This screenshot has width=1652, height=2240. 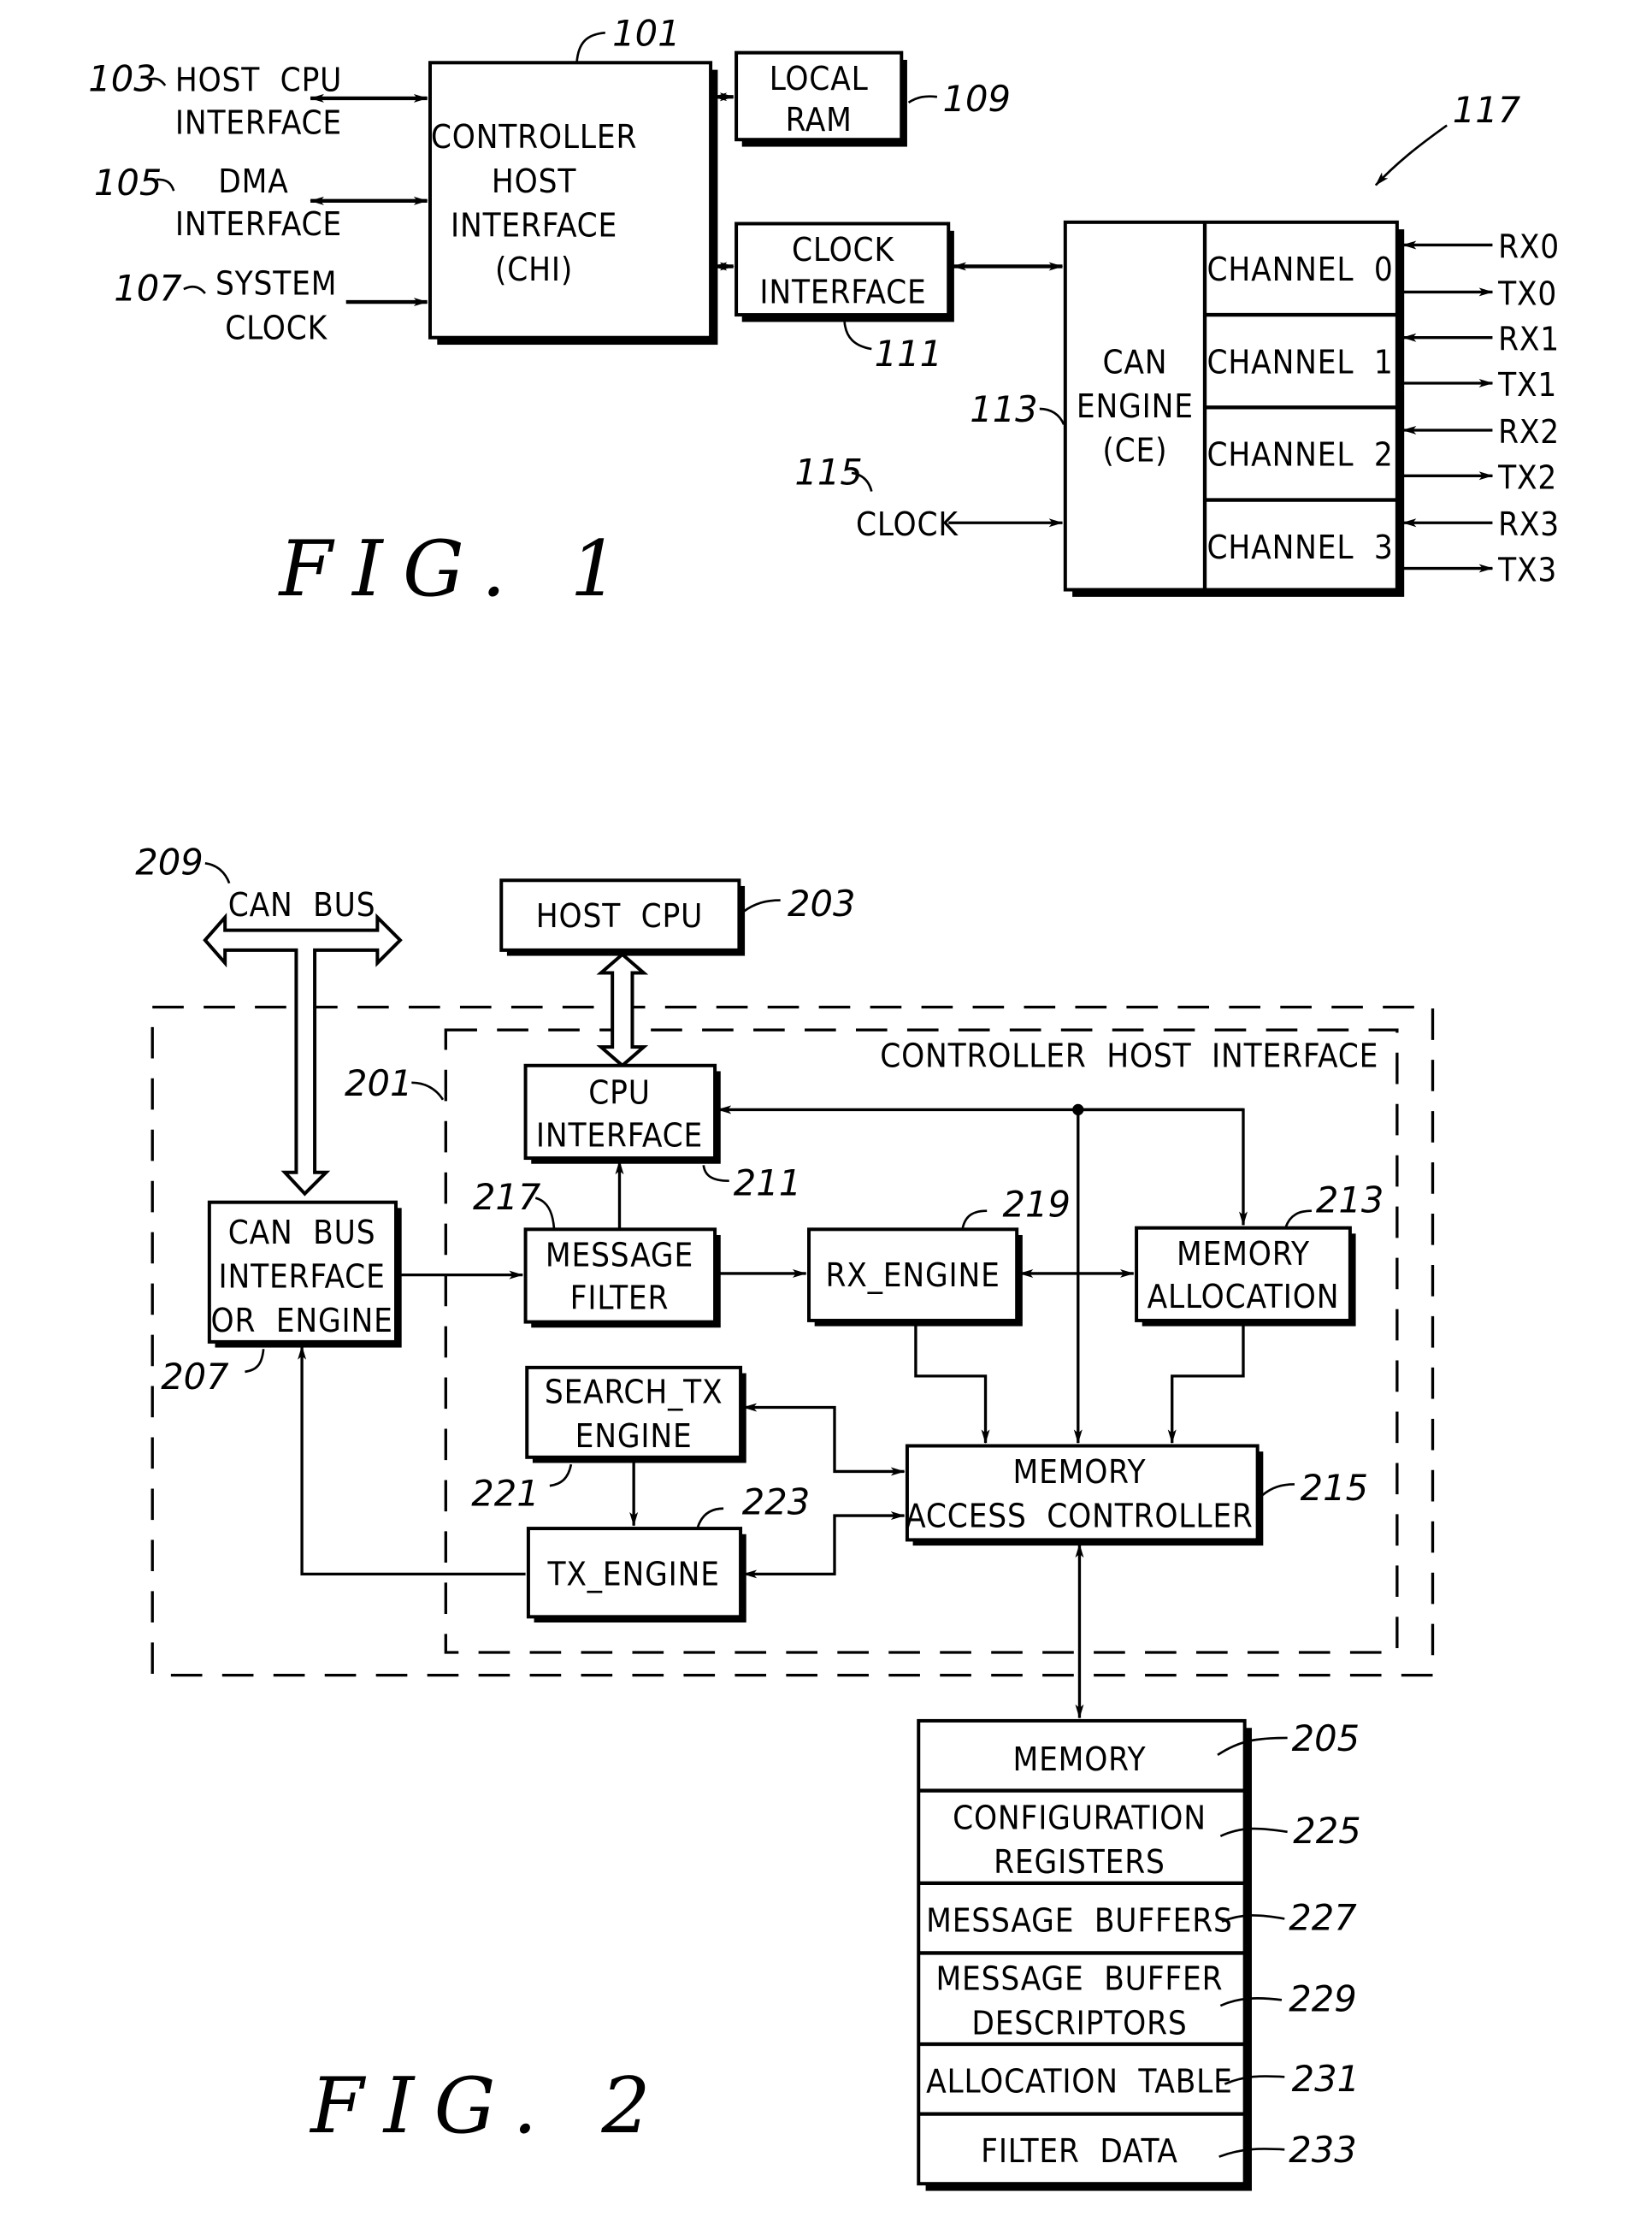 What do you see at coordinates (1334, 1488) in the screenshot?
I see `mac-ref: 215` at bounding box center [1334, 1488].